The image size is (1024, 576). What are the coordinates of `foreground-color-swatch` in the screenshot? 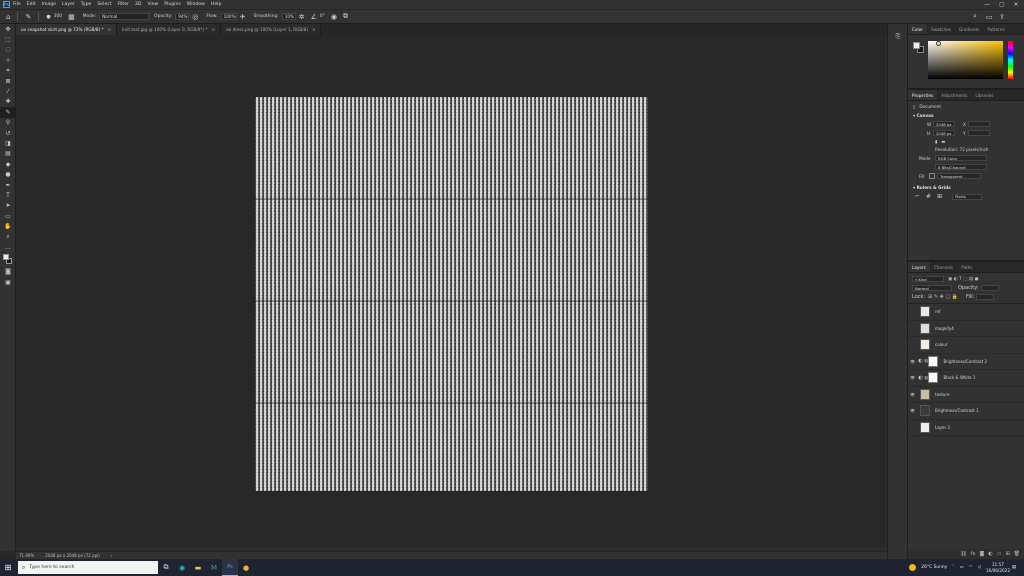 It's located at (916, 45).